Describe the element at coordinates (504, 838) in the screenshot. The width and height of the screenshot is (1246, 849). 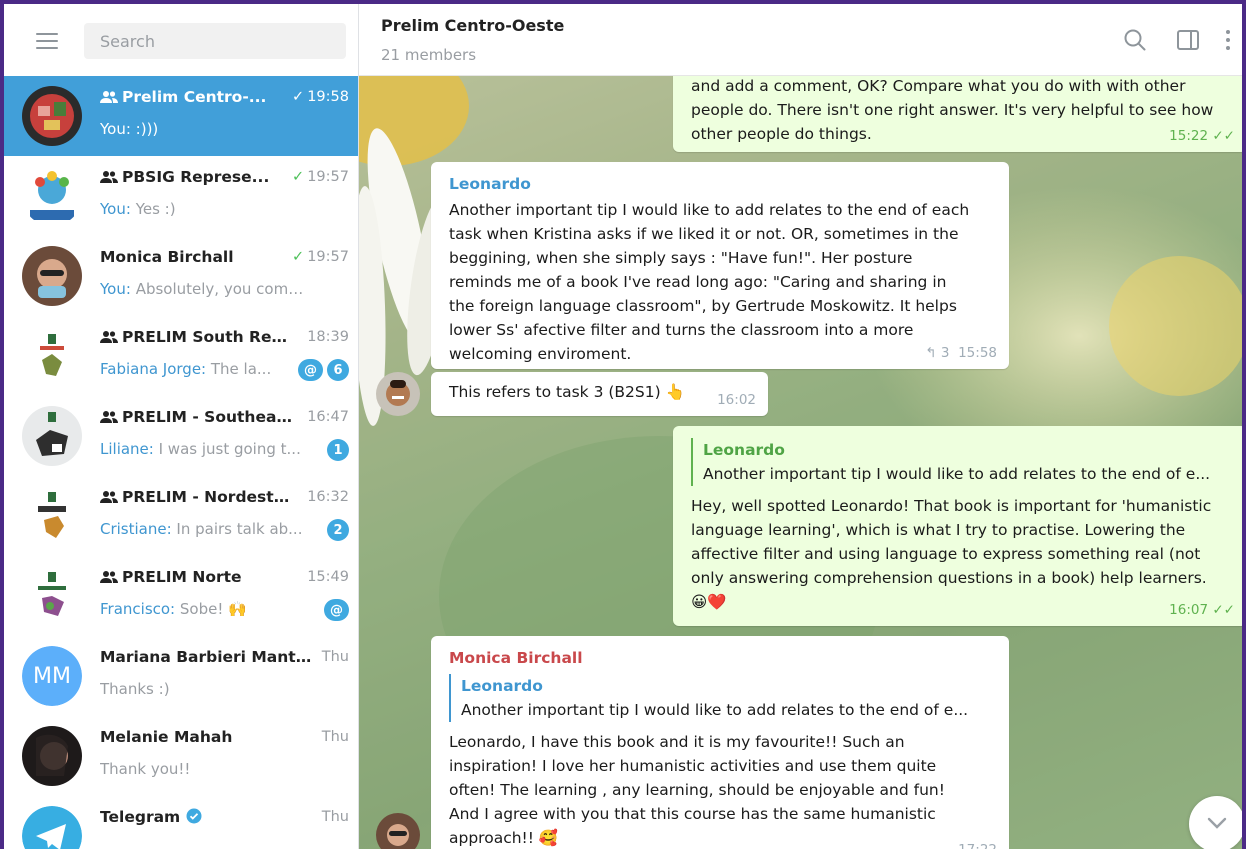
I see `message-text: approach!! 🥰` at that location.